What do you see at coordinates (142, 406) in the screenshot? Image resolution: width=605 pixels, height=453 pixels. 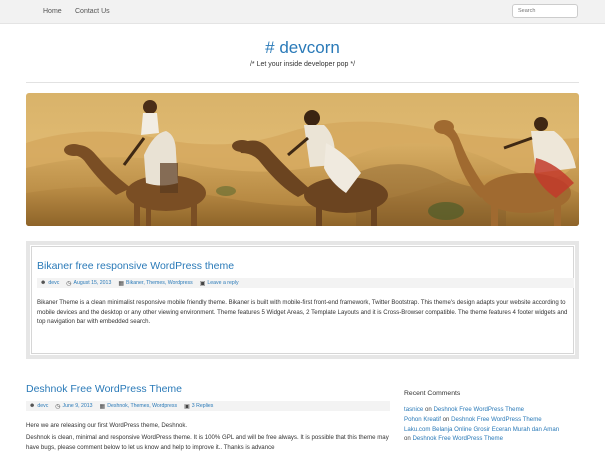 I see `categories-link: Deshnok, Themes, Wordpress` at bounding box center [142, 406].